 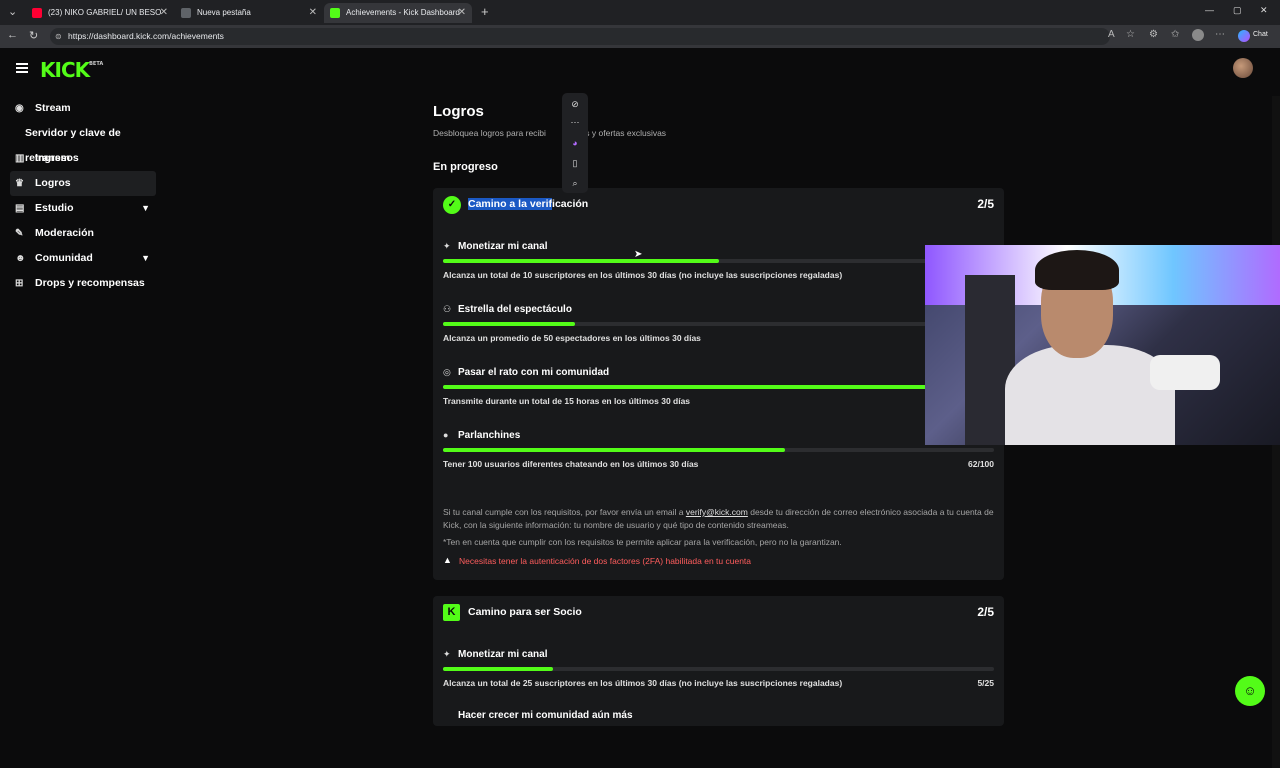 I want to click on sidebar-item-server-key: Servidor y clave de retransm, so click(x=83, y=142).